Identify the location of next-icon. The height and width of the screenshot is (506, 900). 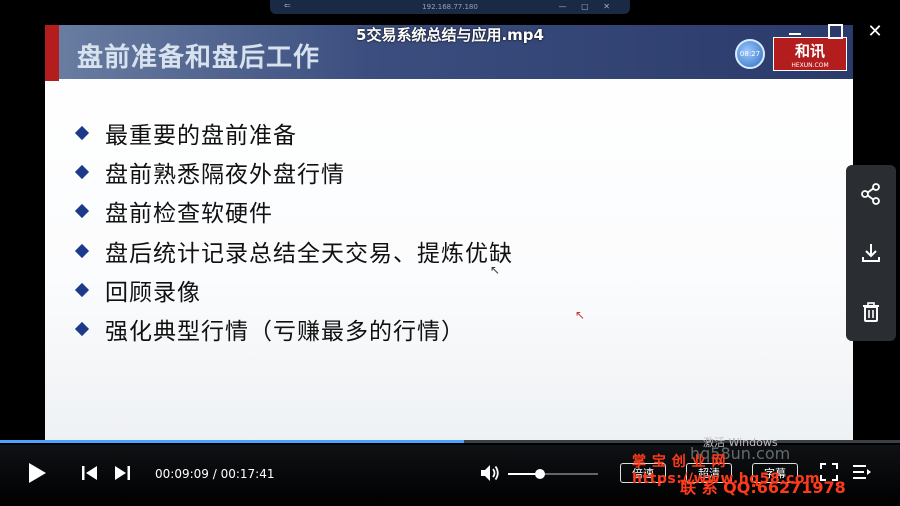
(122, 473).